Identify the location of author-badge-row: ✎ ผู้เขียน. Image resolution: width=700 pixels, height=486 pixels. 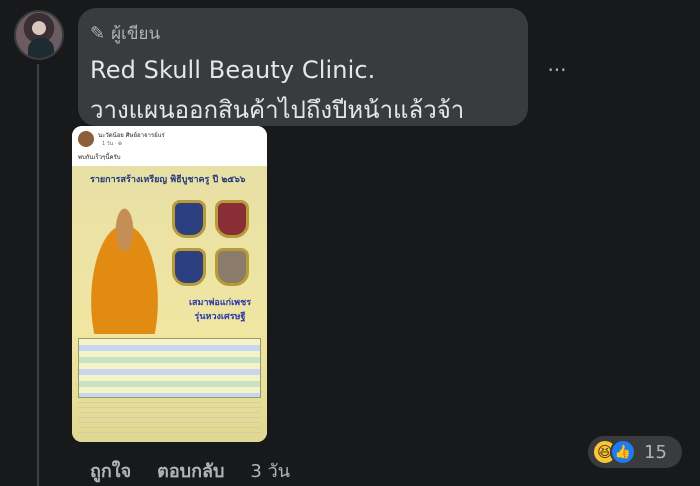
(303, 33).